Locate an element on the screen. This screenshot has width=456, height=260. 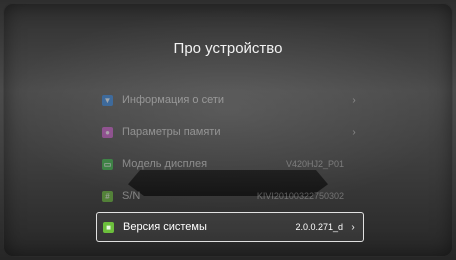
hash-icon: # is located at coordinates (107, 196).